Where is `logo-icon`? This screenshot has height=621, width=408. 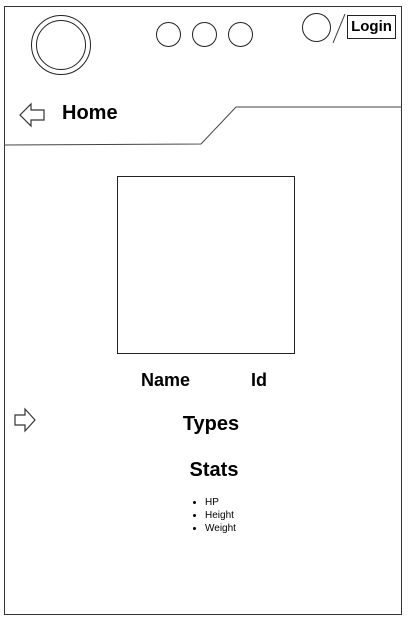
logo-icon is located at coordinates (61, 45).